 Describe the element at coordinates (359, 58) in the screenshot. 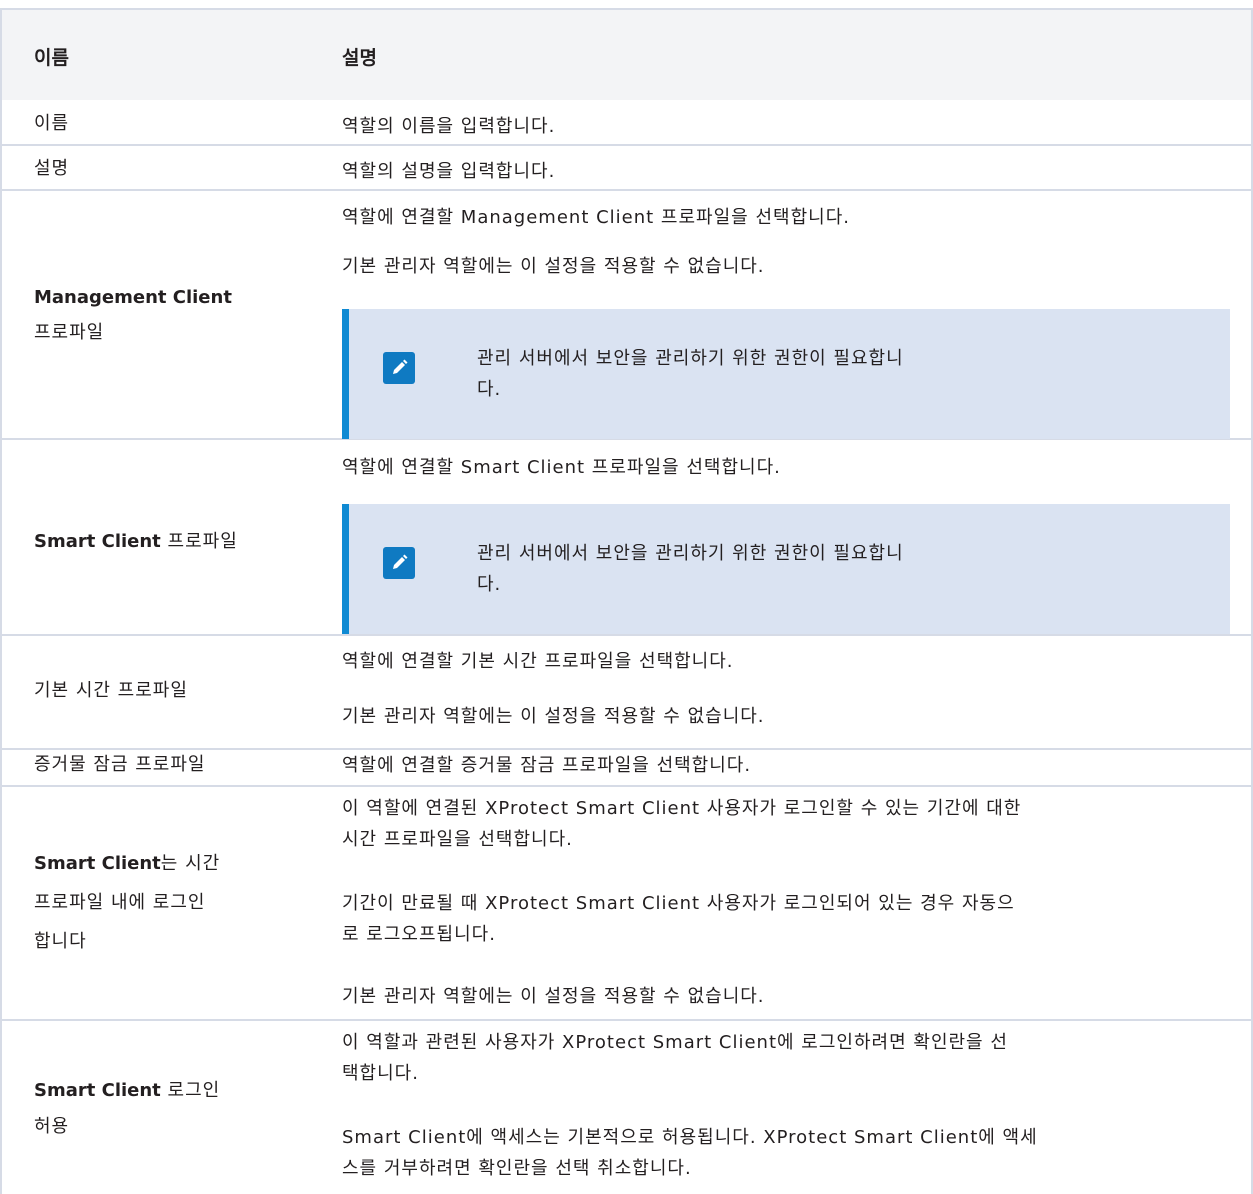

I see `header-description: 설명` at that location.